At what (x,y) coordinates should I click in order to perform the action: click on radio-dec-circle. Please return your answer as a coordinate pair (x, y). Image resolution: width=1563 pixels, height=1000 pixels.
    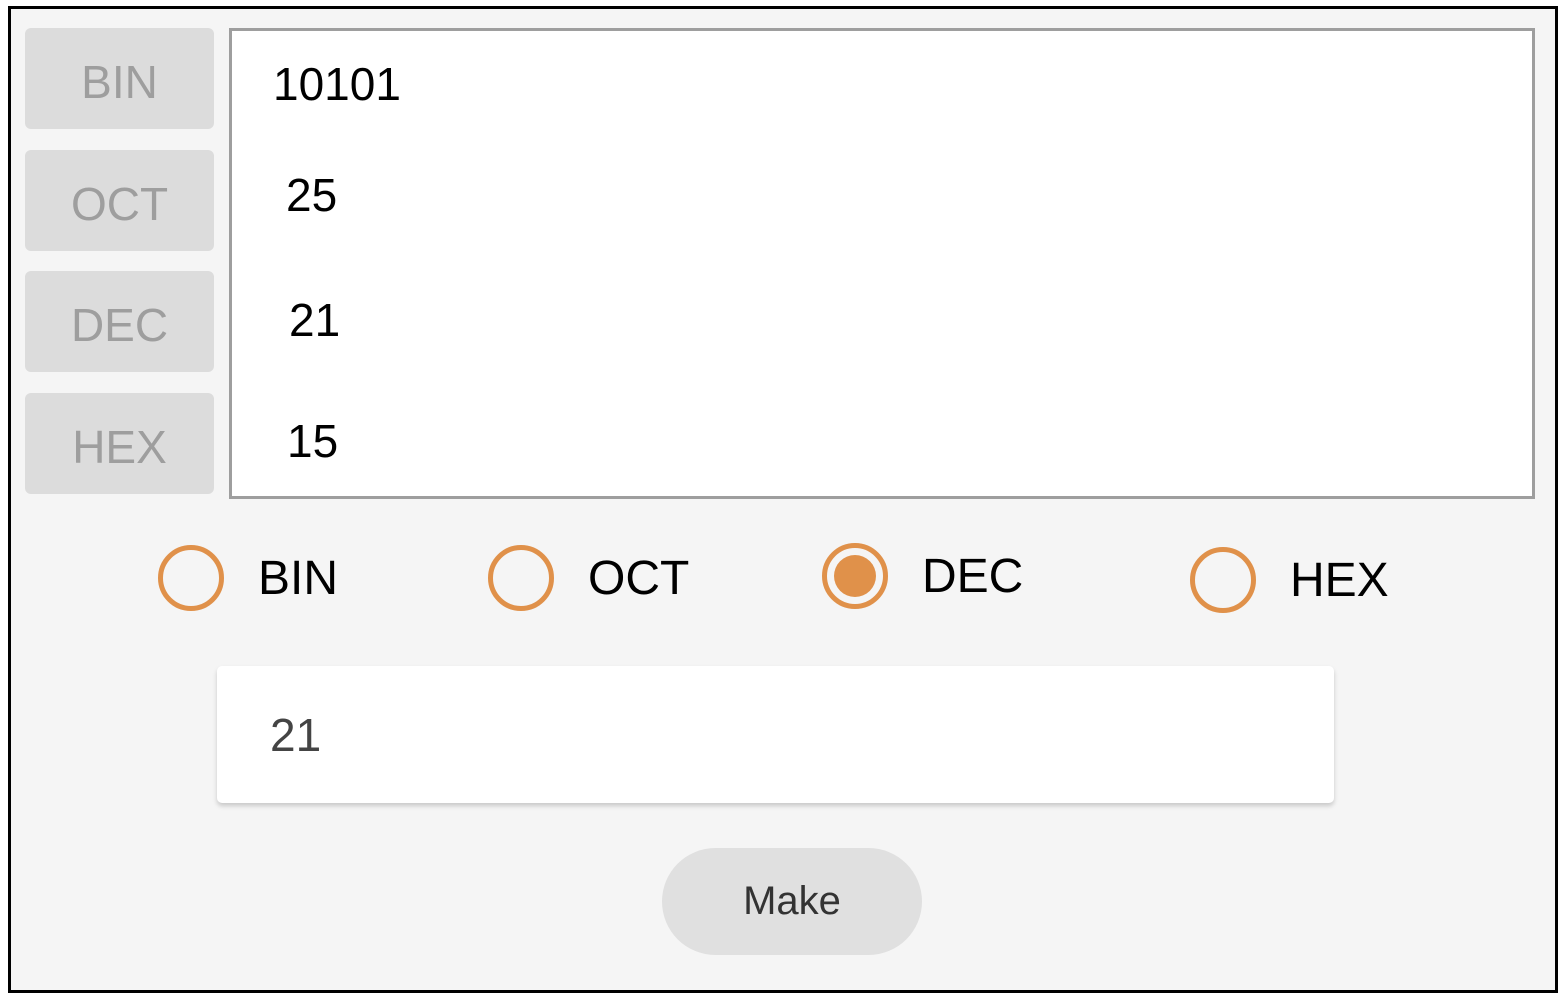
    Looking at the image, I should click on (855, 576).